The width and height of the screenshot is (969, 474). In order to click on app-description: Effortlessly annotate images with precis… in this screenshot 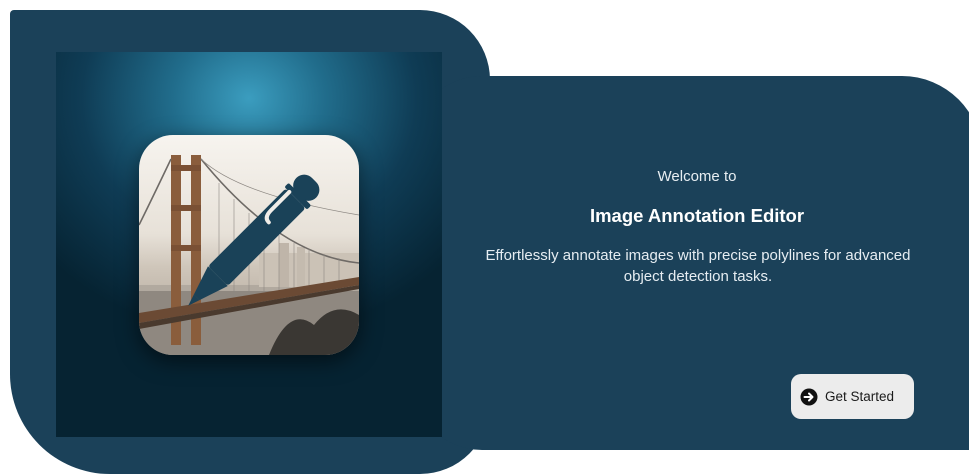, I will do `click(698, 266)`.